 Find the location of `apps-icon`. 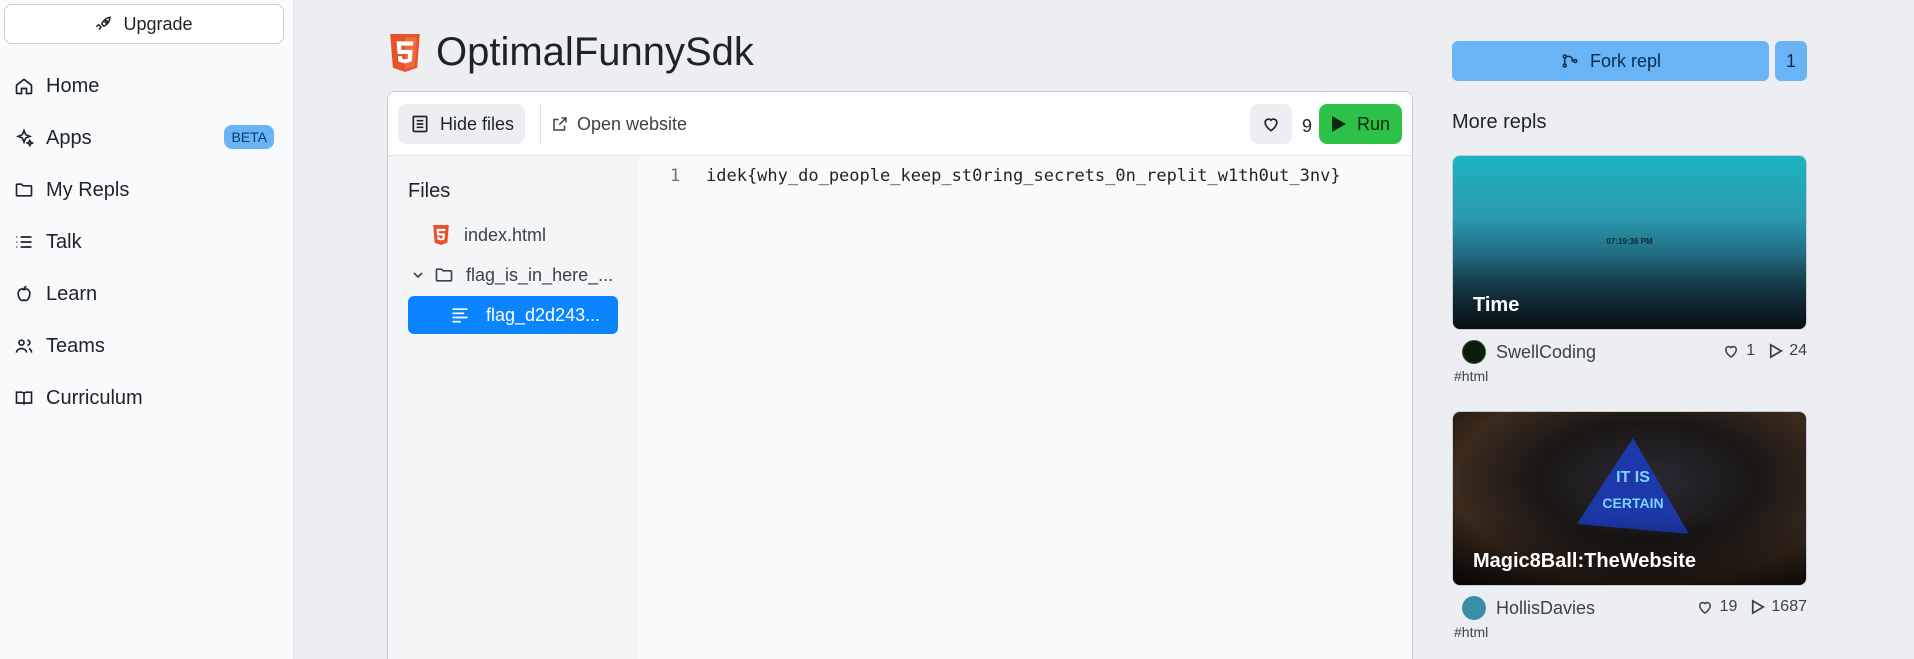

apps-icon is located at coordinates (24, 138).